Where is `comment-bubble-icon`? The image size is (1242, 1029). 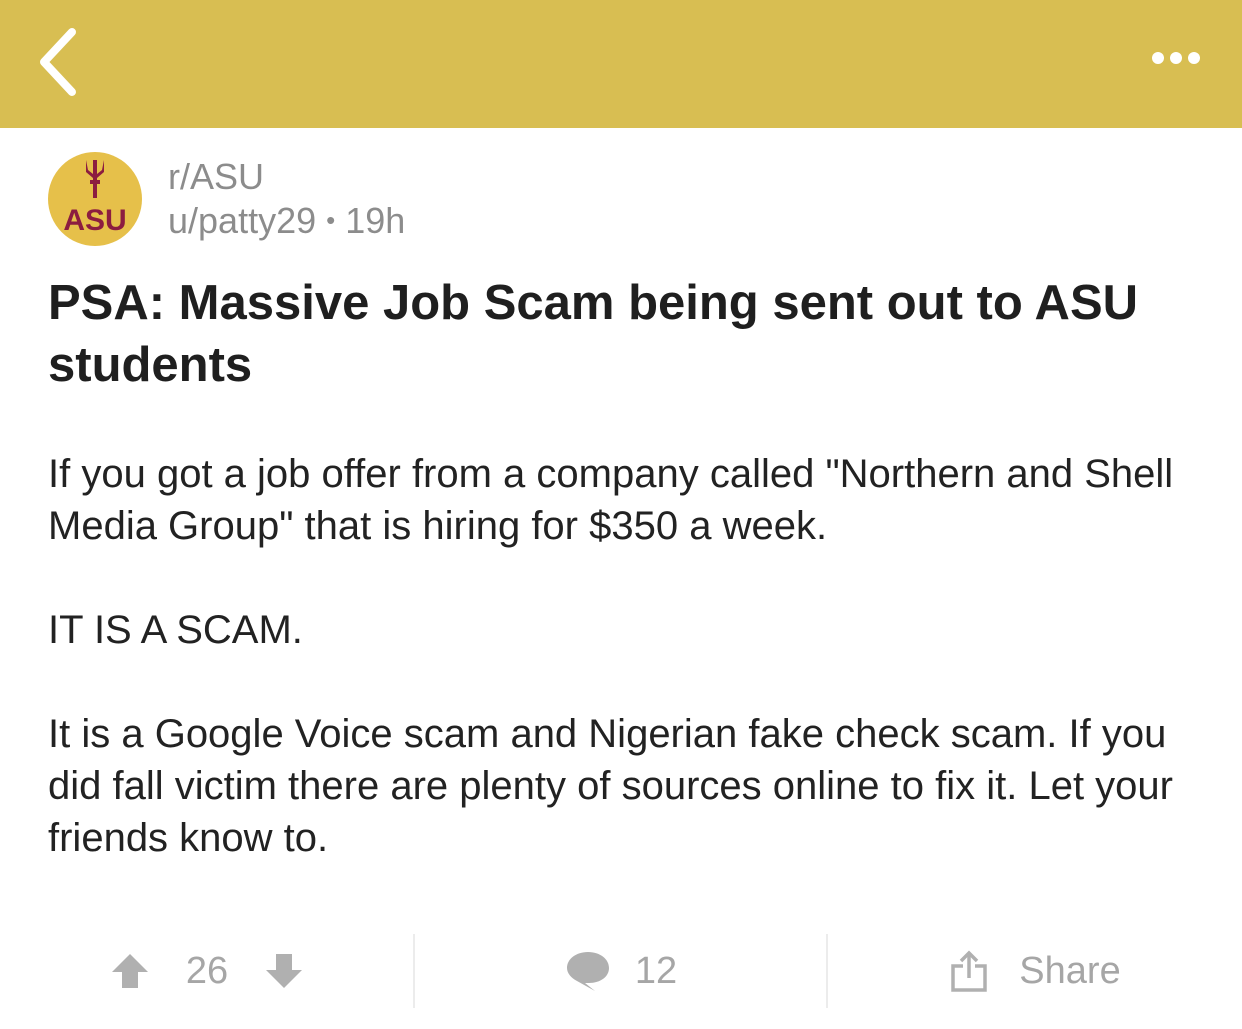
comment-bubble-icon is located at coordinates (587, 971).